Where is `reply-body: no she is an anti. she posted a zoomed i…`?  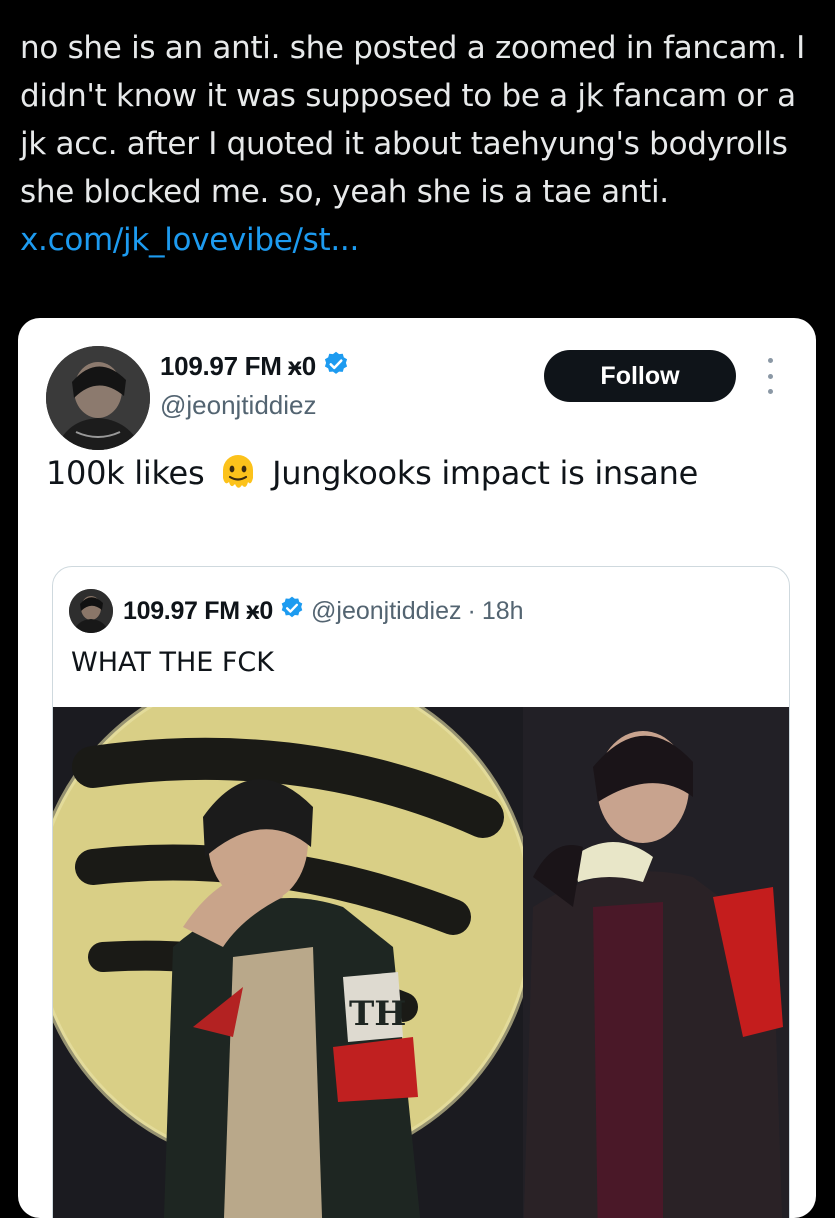
reply-body: no she is an anti. she posted a zoomed i… is located at coordinates (413, 120).